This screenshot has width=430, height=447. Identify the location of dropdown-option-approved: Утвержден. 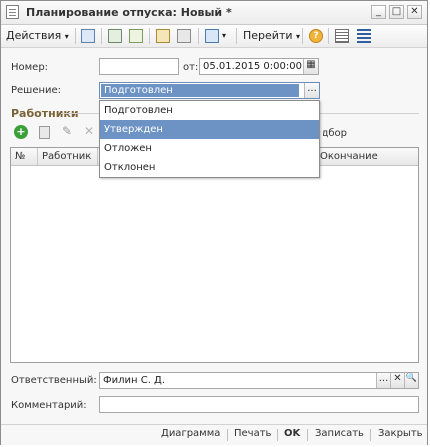
(209, 129).